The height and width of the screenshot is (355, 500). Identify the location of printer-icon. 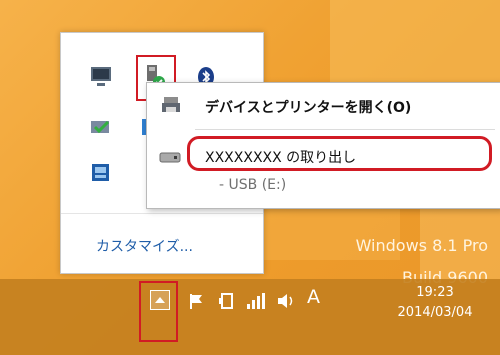
(173, 108).